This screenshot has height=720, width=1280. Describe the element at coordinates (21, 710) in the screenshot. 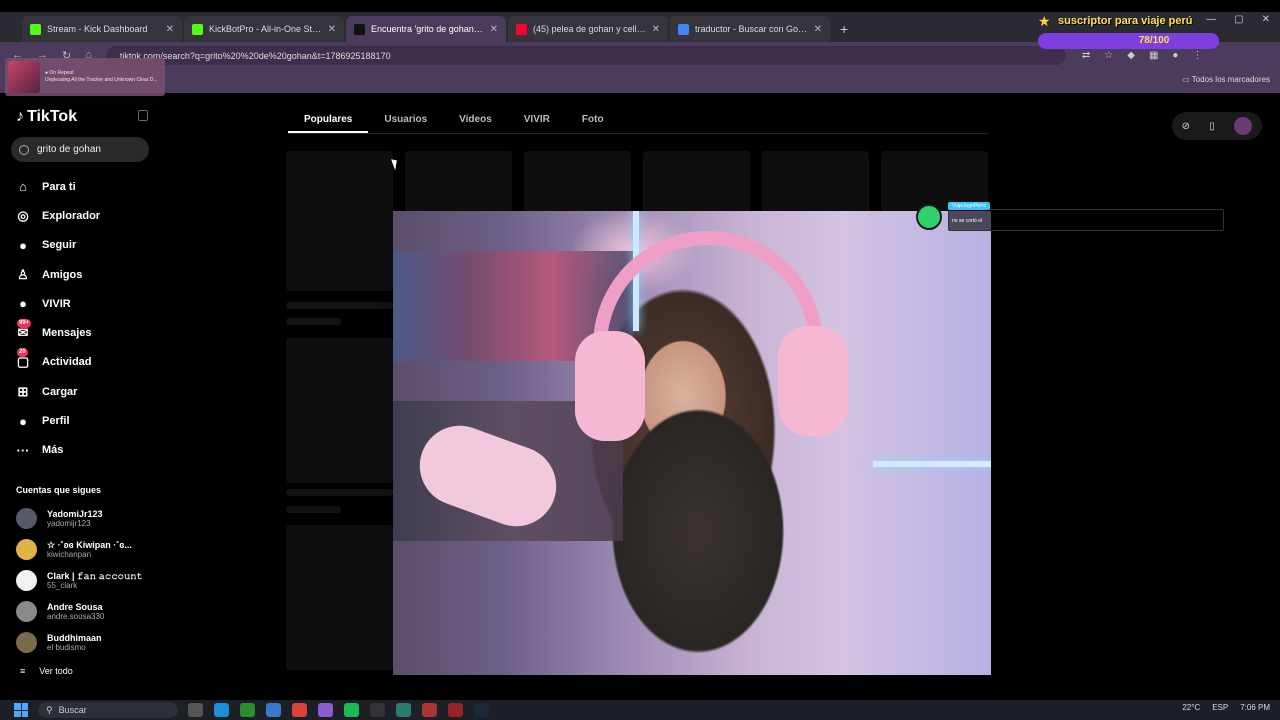

I see `windows-start-icon` at that location.